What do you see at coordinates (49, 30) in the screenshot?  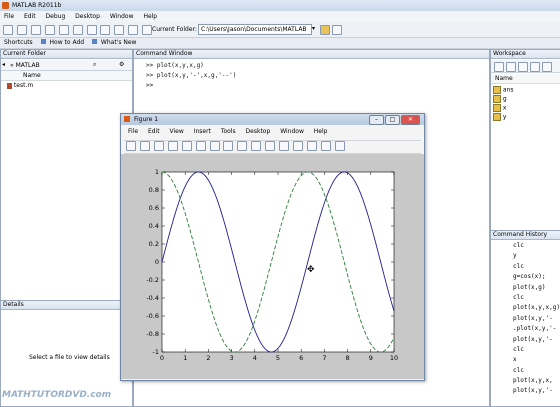 I see `copy-icon` at bounding box center [49, 30].